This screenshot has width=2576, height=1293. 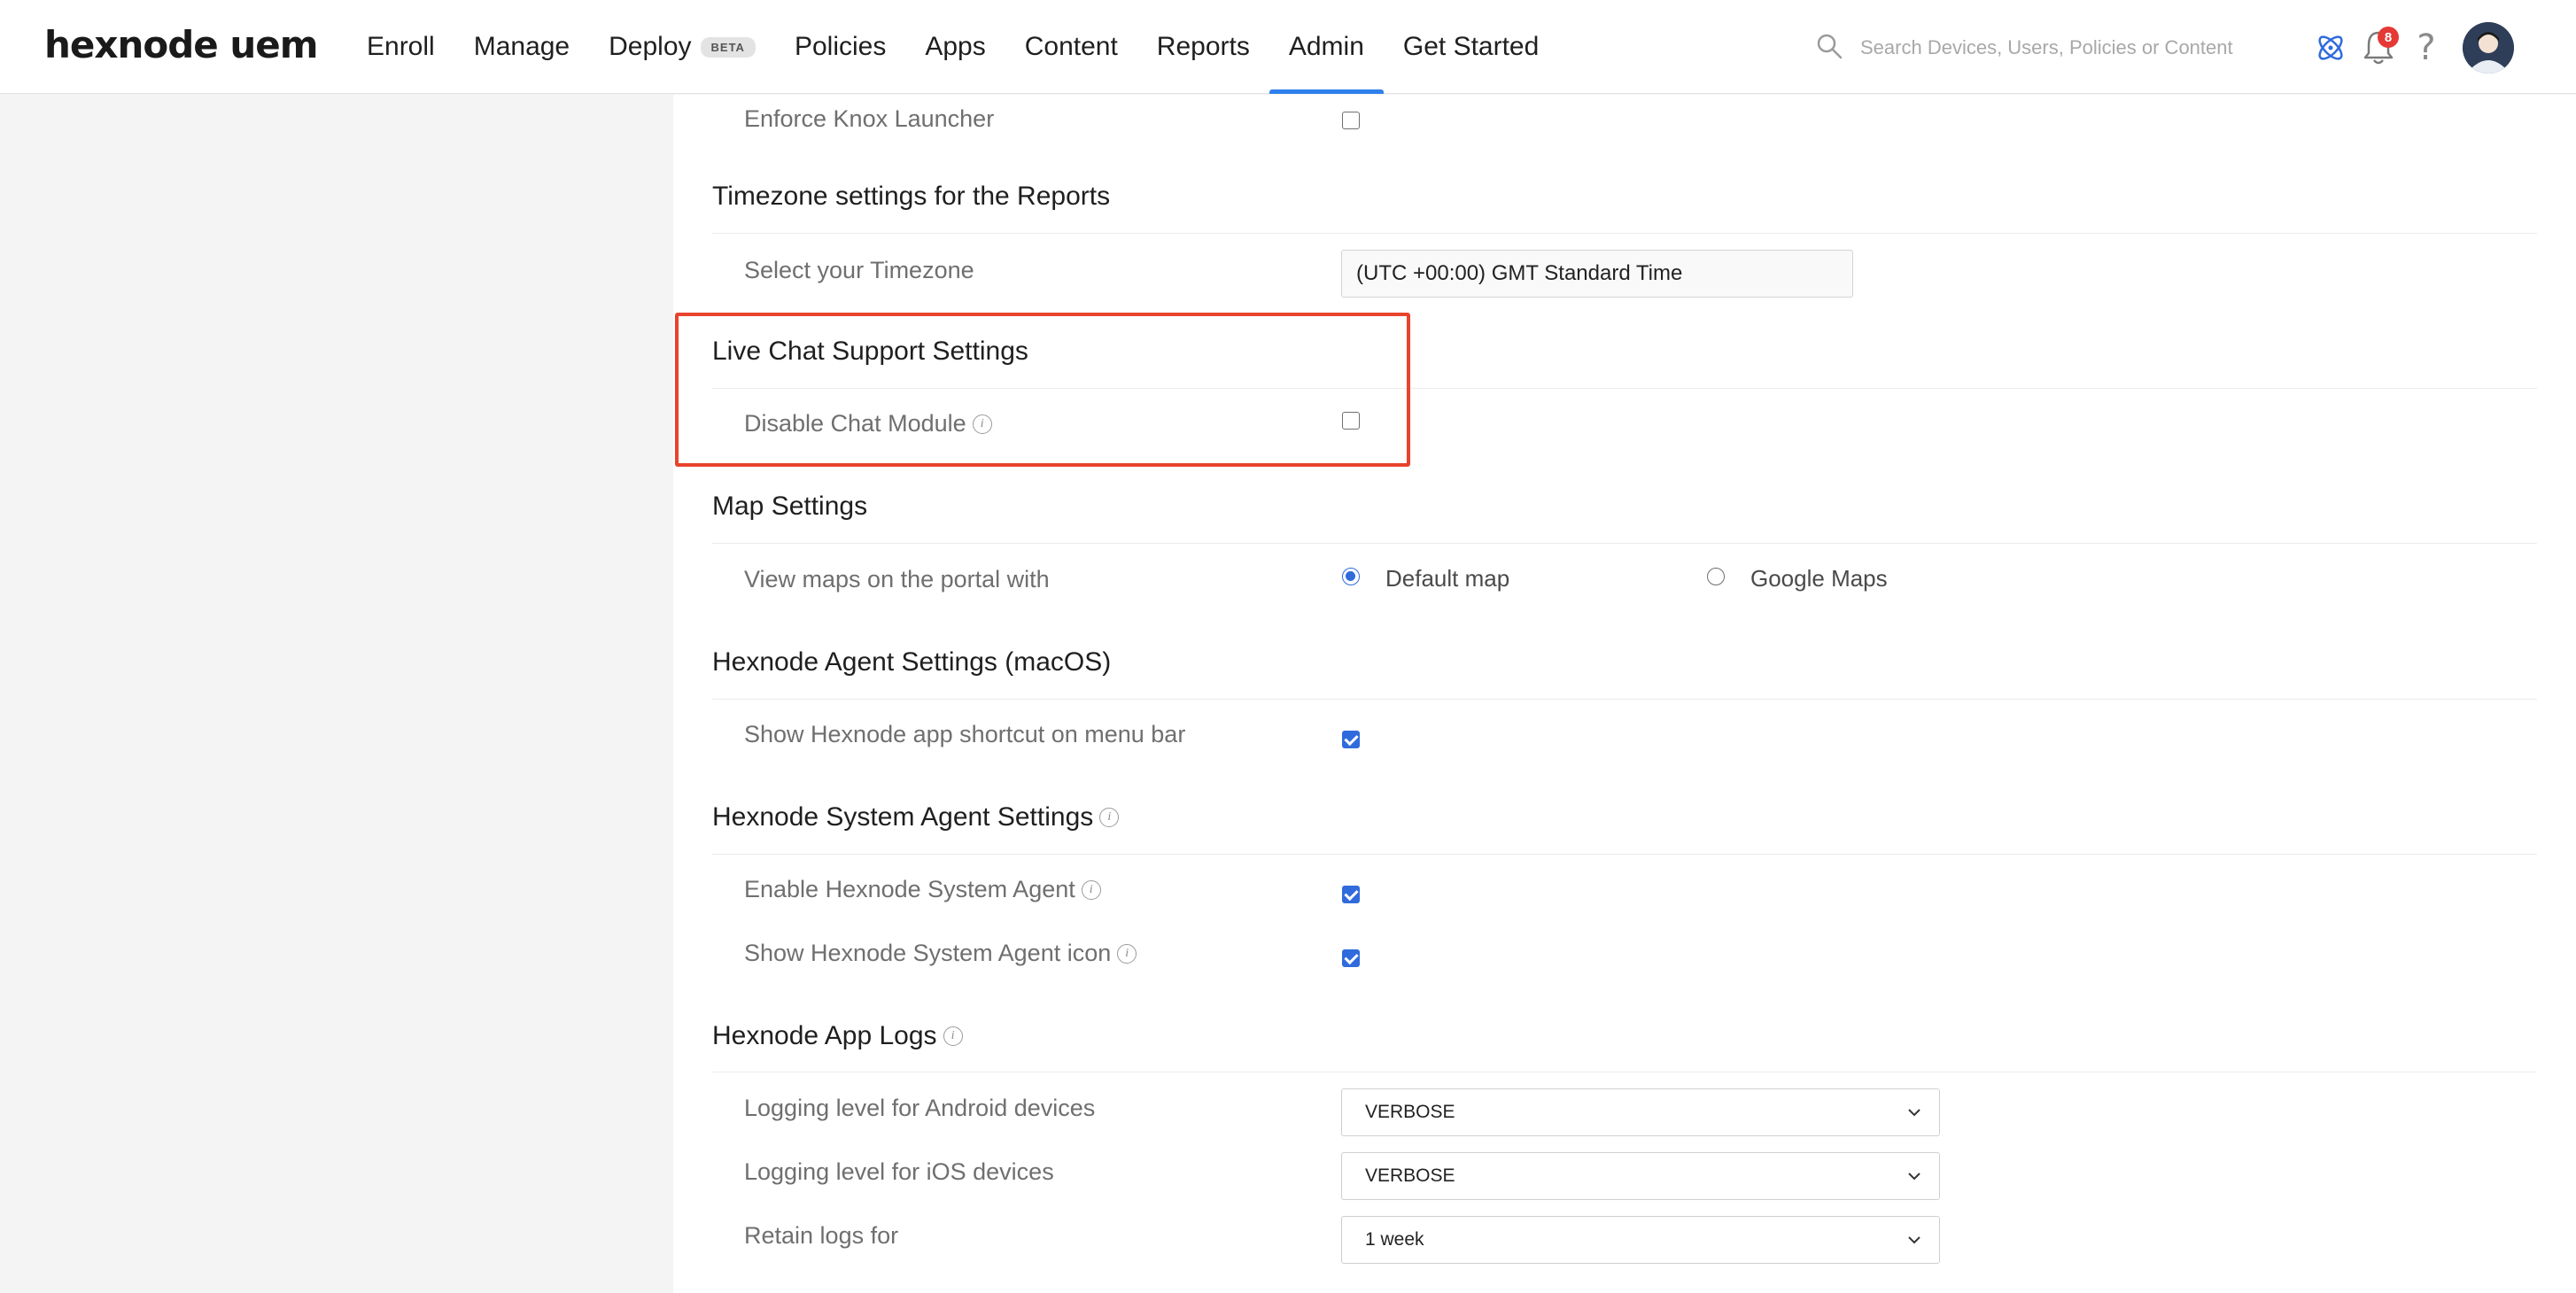 I want to click on global-search, so click(x=2028, y=48).